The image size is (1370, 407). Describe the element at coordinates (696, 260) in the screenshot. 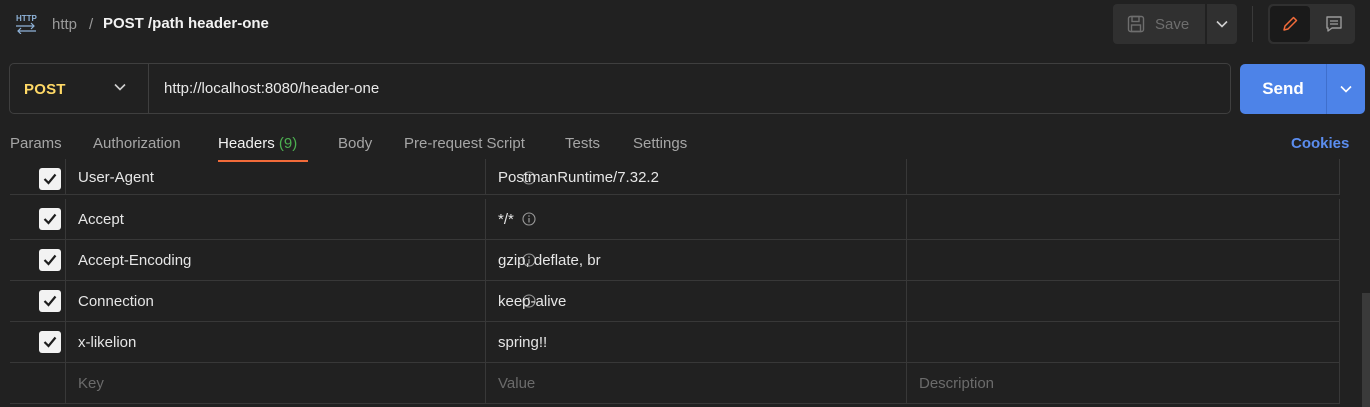

I see `header-value-cell: gzip, deflate, br` at that location.